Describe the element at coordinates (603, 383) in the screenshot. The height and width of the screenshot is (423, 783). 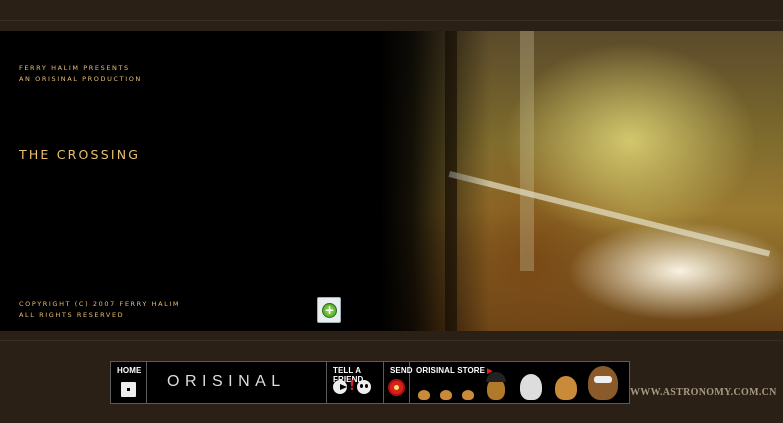
I see `raccoon-icon` at that location.